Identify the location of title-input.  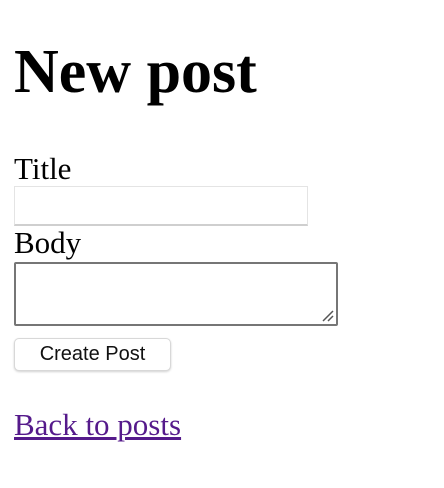
(161, 206).